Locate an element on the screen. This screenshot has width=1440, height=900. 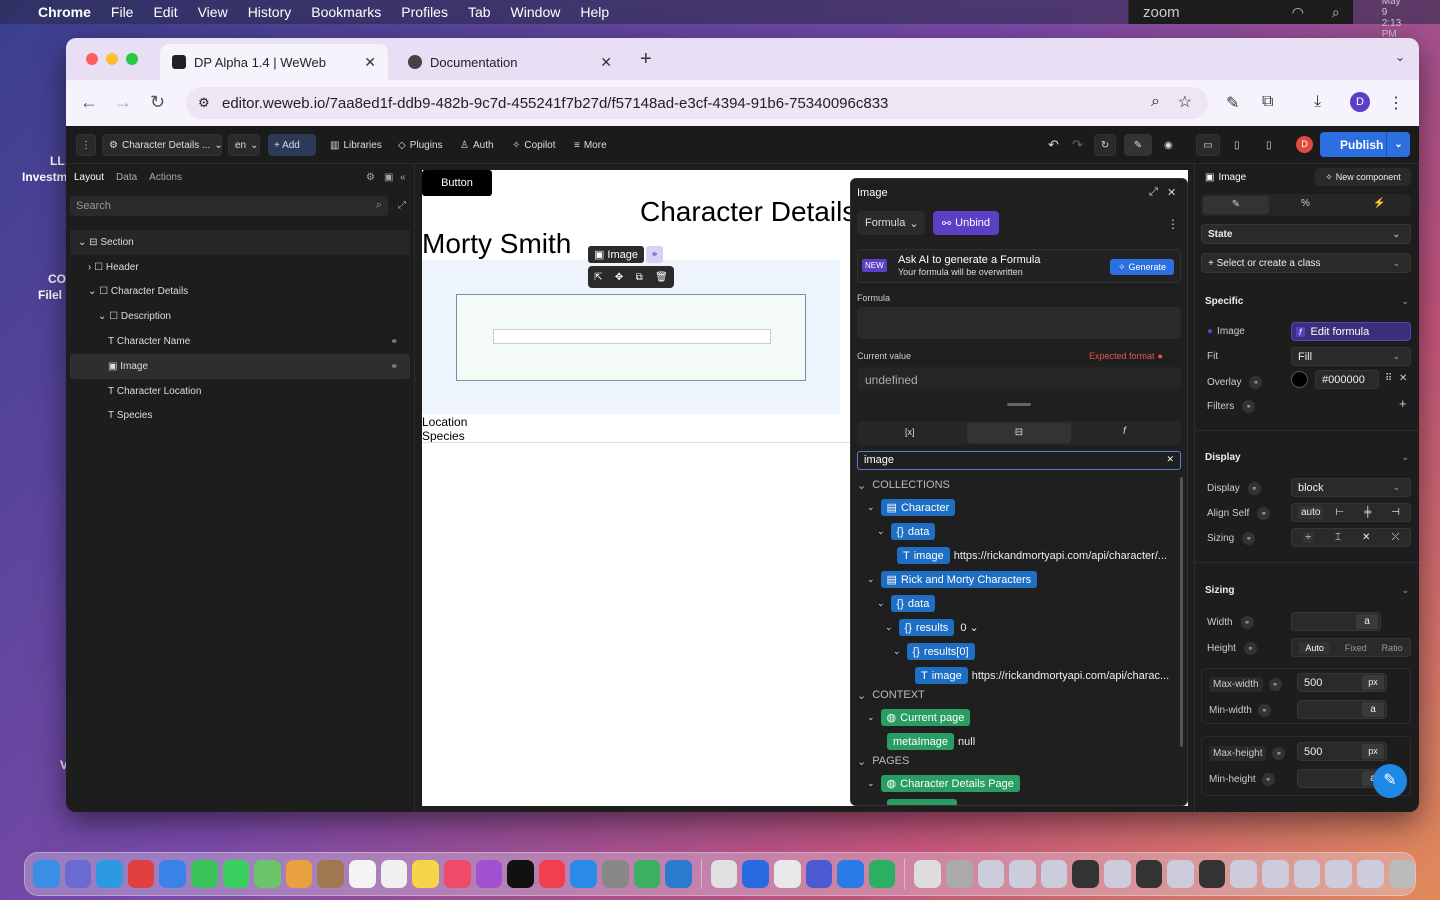
podcasts-icon is located at coordinates (489, 874).